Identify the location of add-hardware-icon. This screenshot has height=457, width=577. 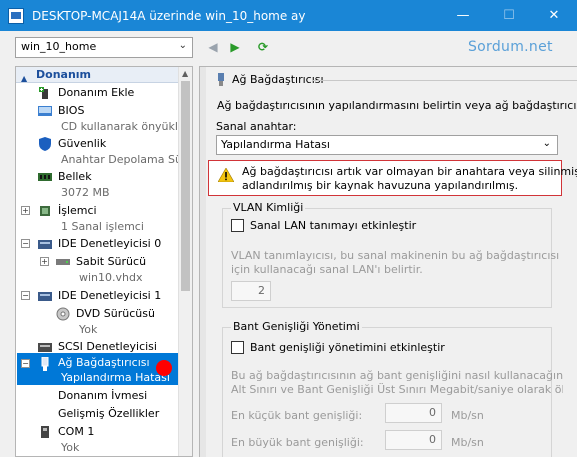
(43, 93).